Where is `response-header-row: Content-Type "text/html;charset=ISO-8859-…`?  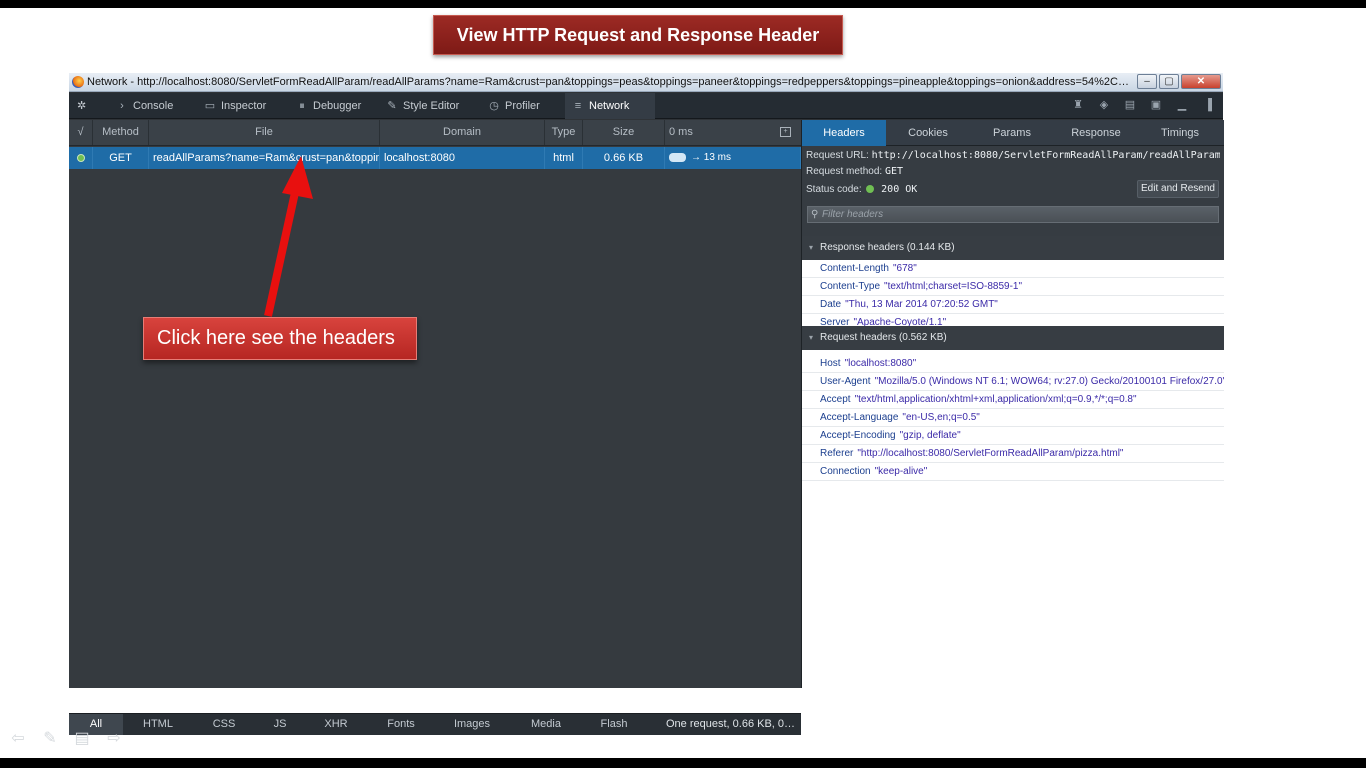 response-header-row: Content-Type "text/html;charset=ISO-8859-… is located at coordinates (1013, 287).